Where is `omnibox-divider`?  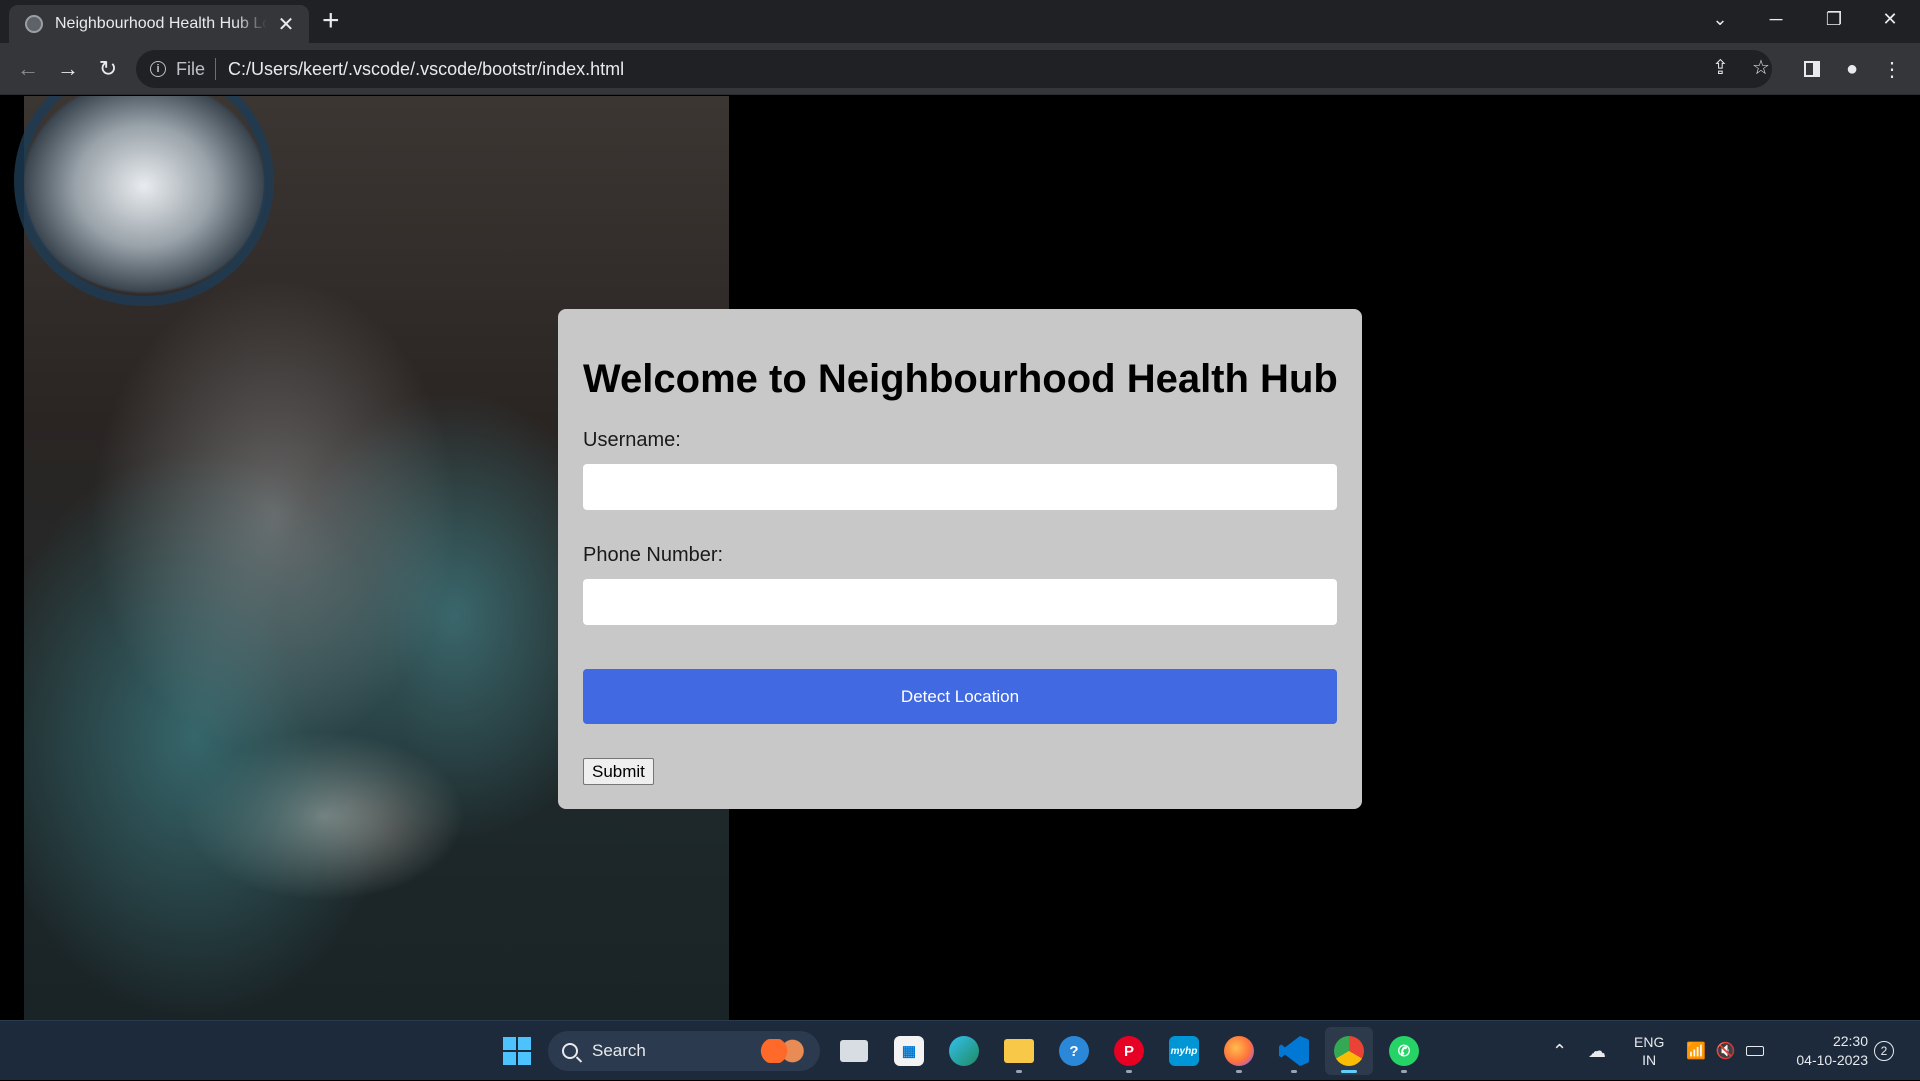
omnibox-divider is located at coordinates (216, 69).